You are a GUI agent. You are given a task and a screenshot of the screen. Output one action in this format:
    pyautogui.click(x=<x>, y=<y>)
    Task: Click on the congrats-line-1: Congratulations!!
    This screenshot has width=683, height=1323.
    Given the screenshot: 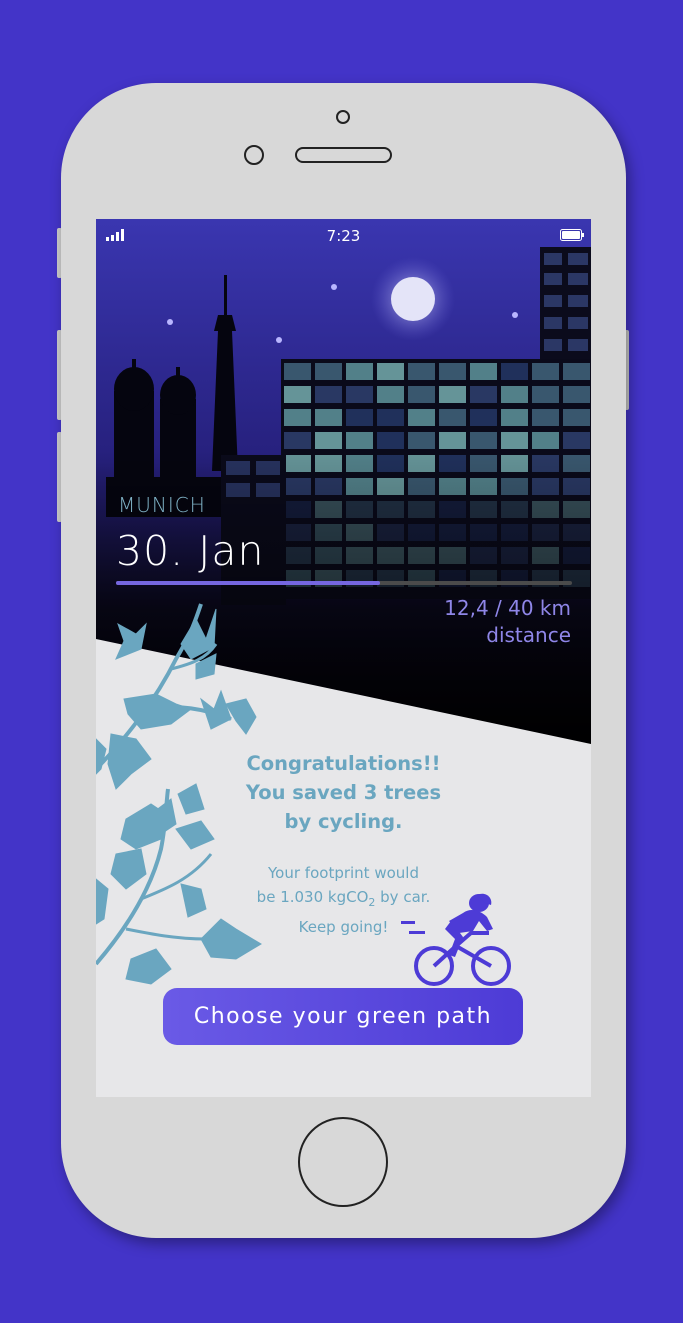 What is the action you would take?
    pyautogui.click(x=343, y=763)
    